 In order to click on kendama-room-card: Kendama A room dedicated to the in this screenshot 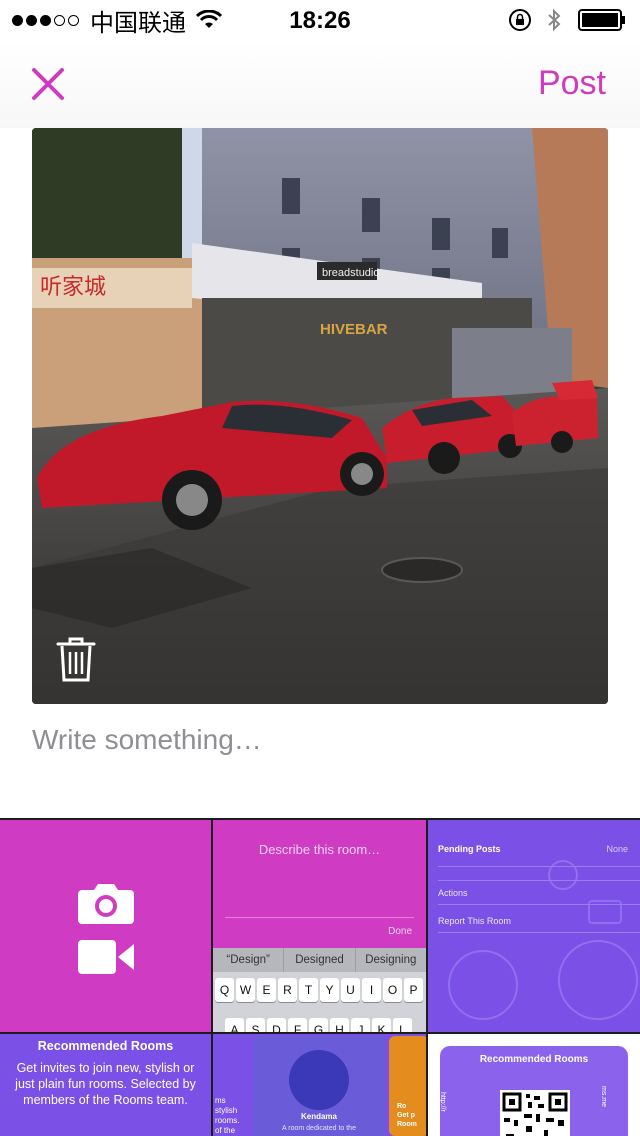, I will do `click(319, 1086)`.